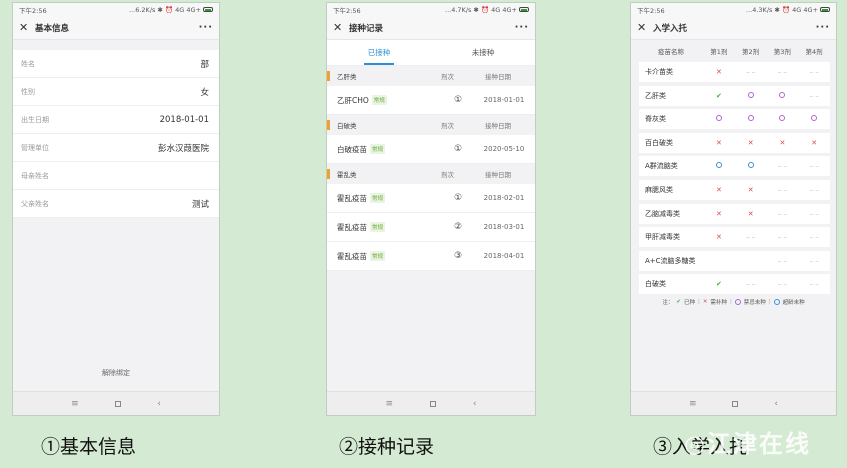 This screenshot has height=468, width=847. I want to click on grid-row: A群流脑类 – – – –, so click(734, 166).